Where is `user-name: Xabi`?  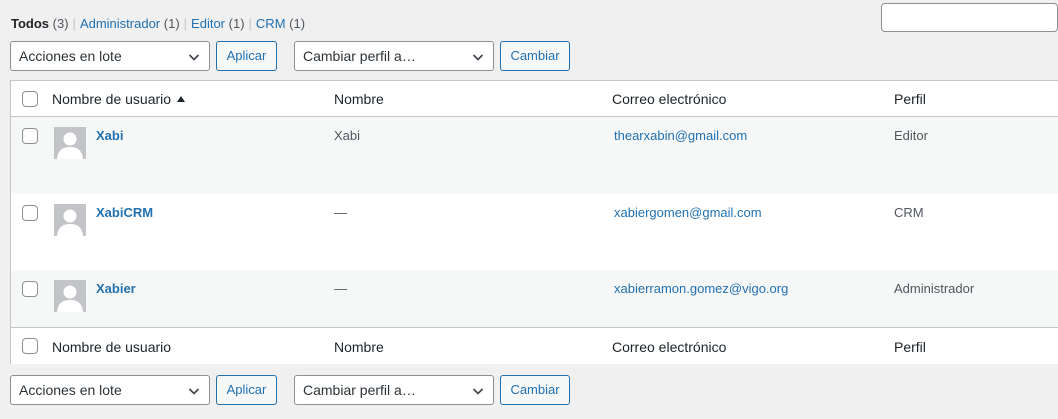
user-name: Xabi is located at coordinates (347, 135).